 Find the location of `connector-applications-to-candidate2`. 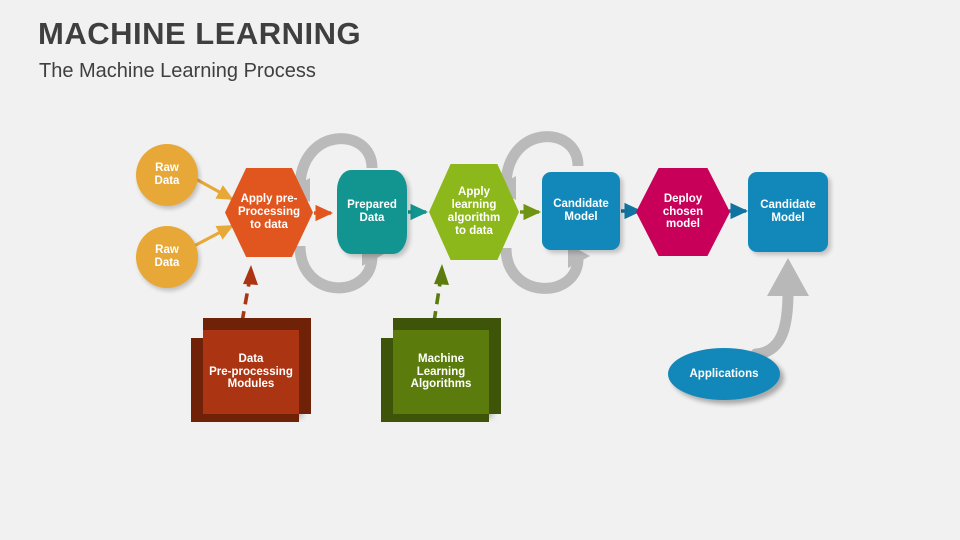

connector-applications-to-candidate2 is located at coordinates (779, 309).